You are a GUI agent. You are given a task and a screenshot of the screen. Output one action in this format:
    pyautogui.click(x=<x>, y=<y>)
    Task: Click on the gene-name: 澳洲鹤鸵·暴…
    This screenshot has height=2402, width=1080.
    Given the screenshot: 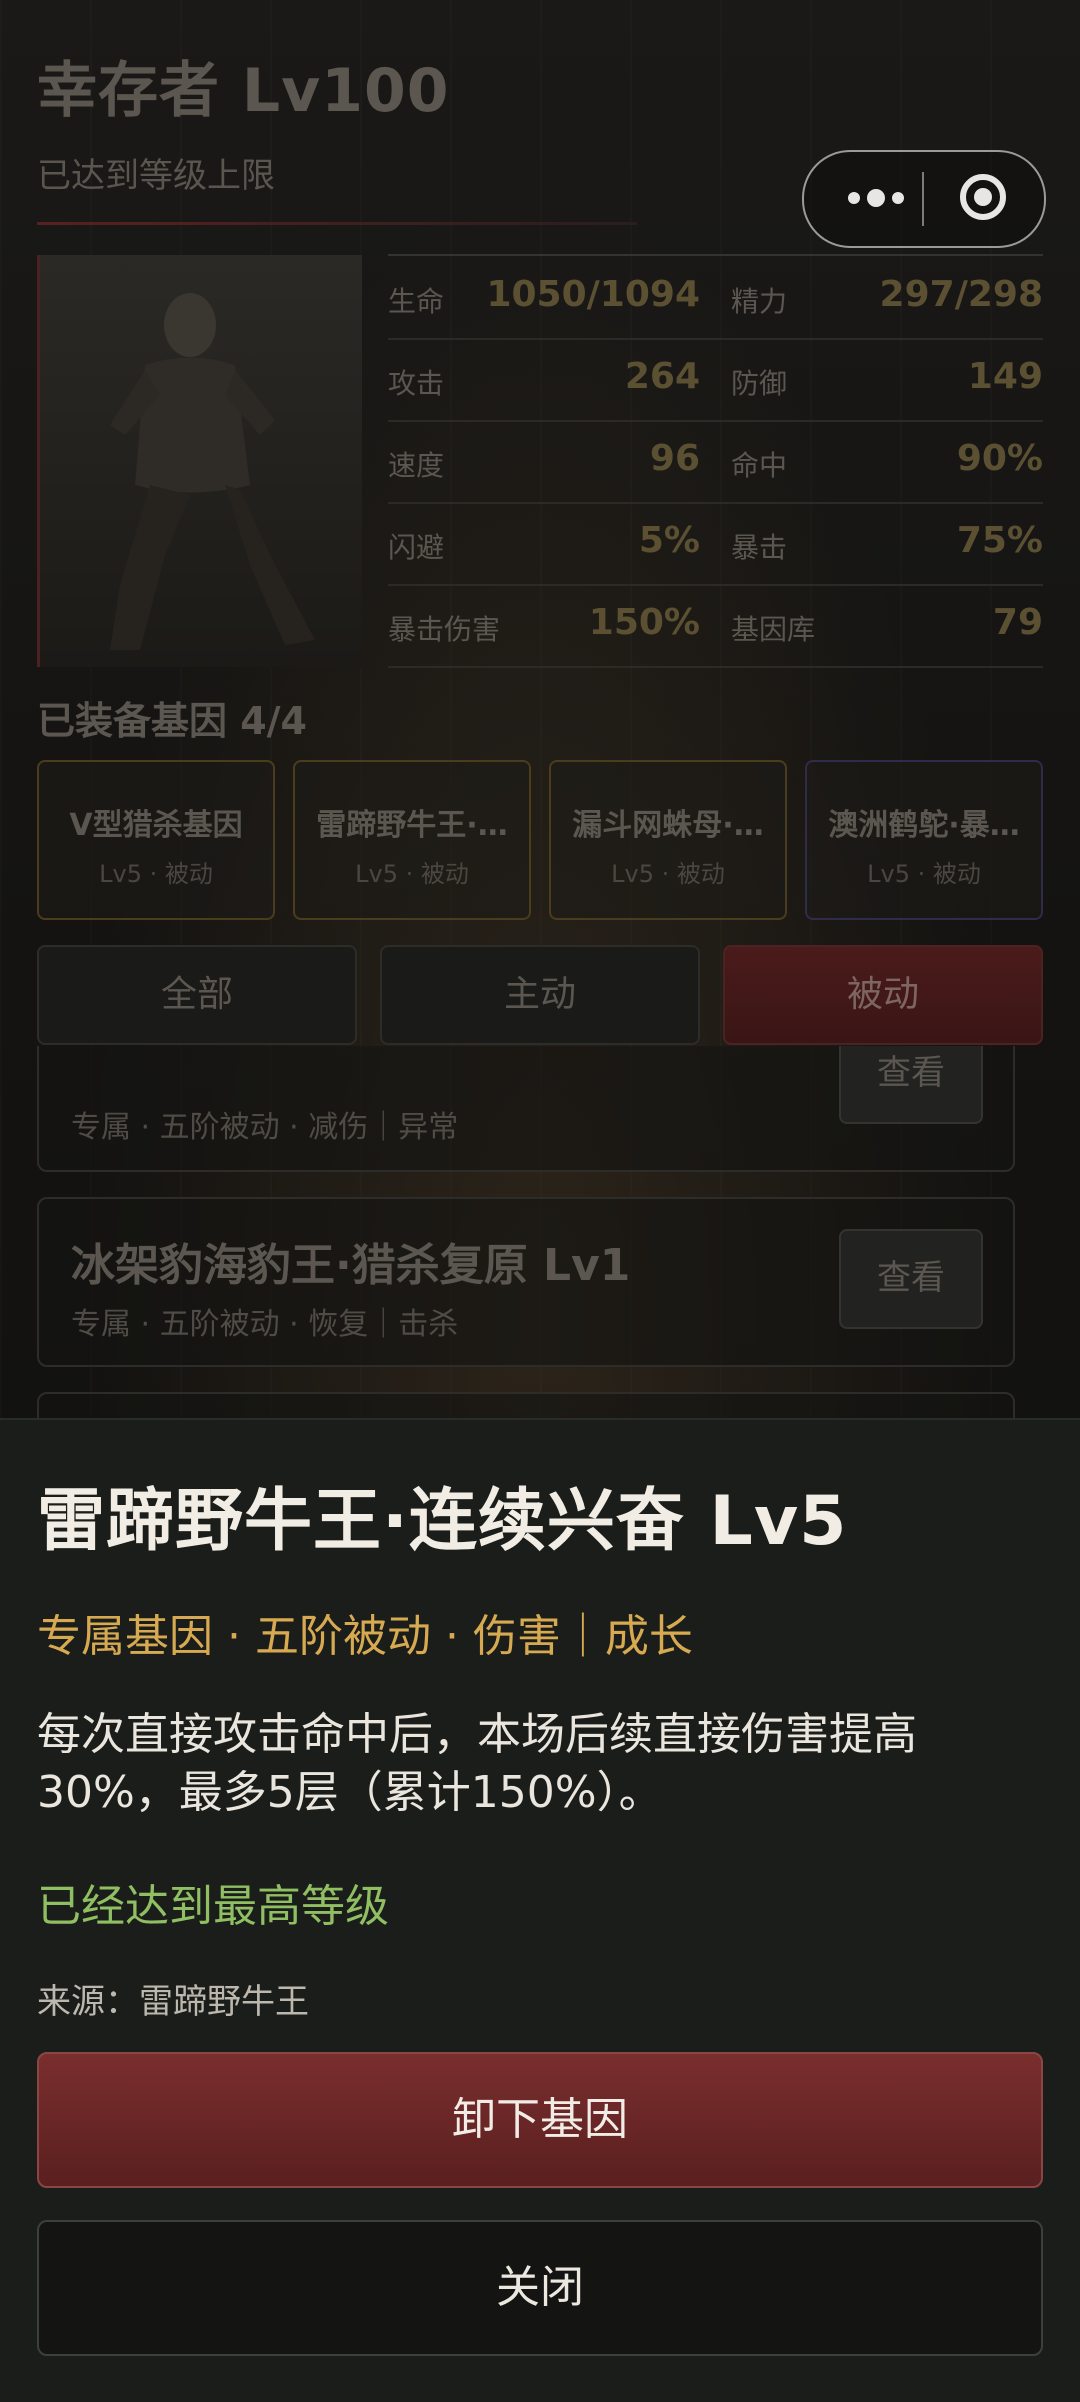 What is the action you would take?
    pyautogui.click(x=924, y=825)
    